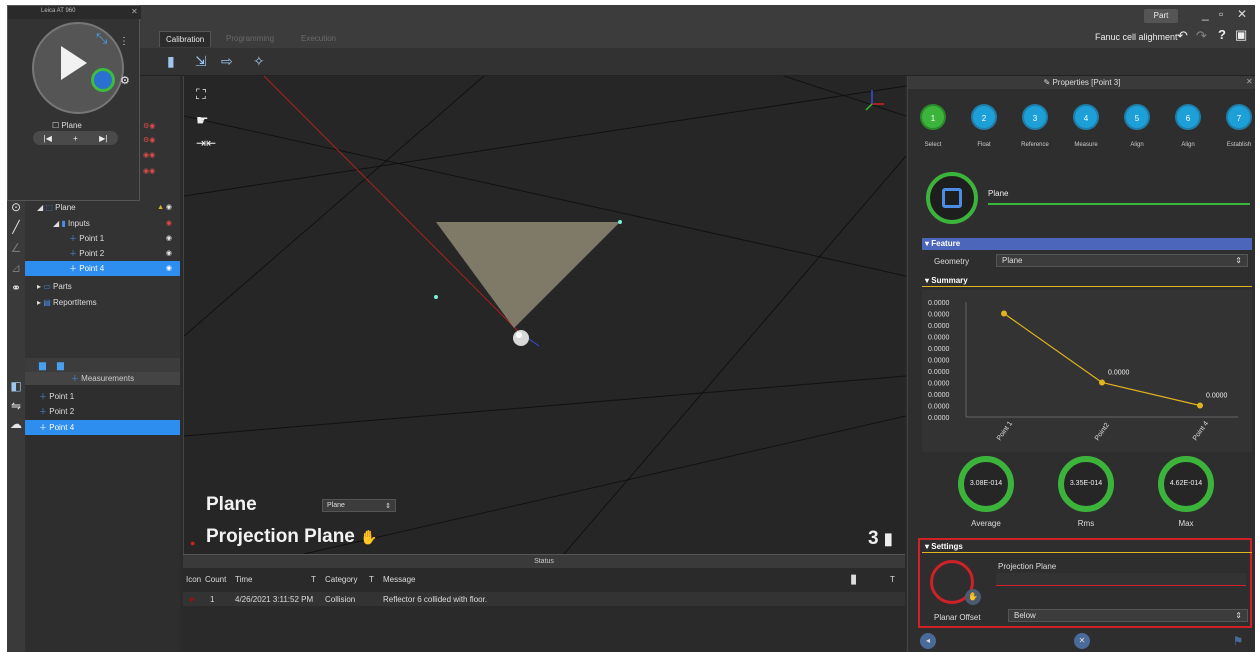 This screenshot has height=652, width=1260. I want to click on tracker-dial: ⤡ ⋮, so click(80, 68).